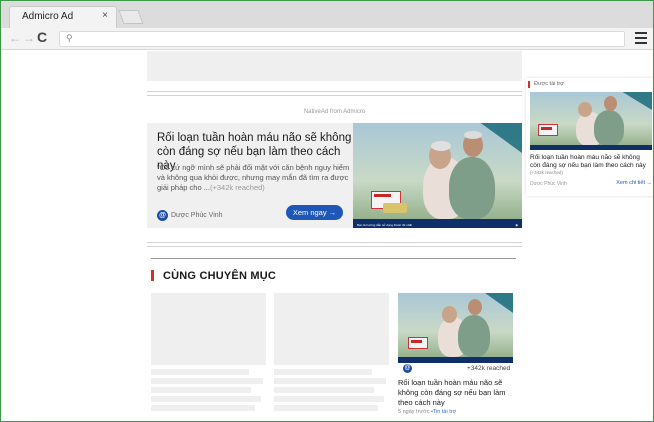  Describe the element at coordinates (197, 216) in the screenshot. I see `brand-name: Dược Phúc Vinh` at that location.